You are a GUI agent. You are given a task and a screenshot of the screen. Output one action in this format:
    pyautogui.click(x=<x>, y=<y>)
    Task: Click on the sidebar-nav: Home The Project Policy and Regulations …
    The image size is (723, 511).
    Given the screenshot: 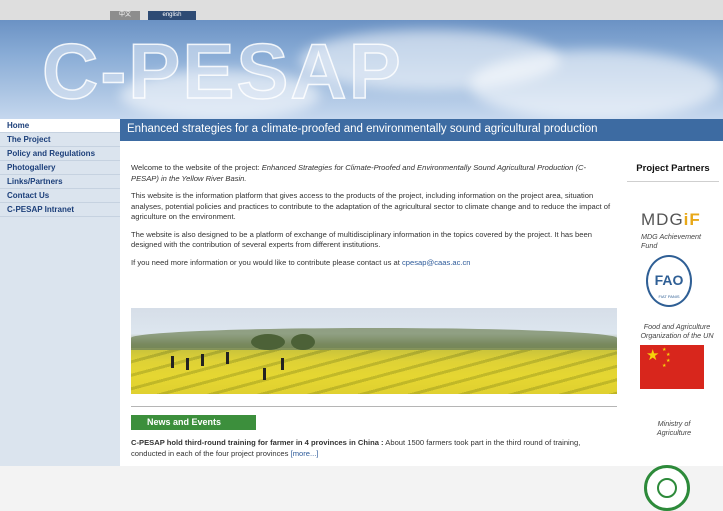 What is the action you would take?
    pyautogui.click(x=60, y=292)
    